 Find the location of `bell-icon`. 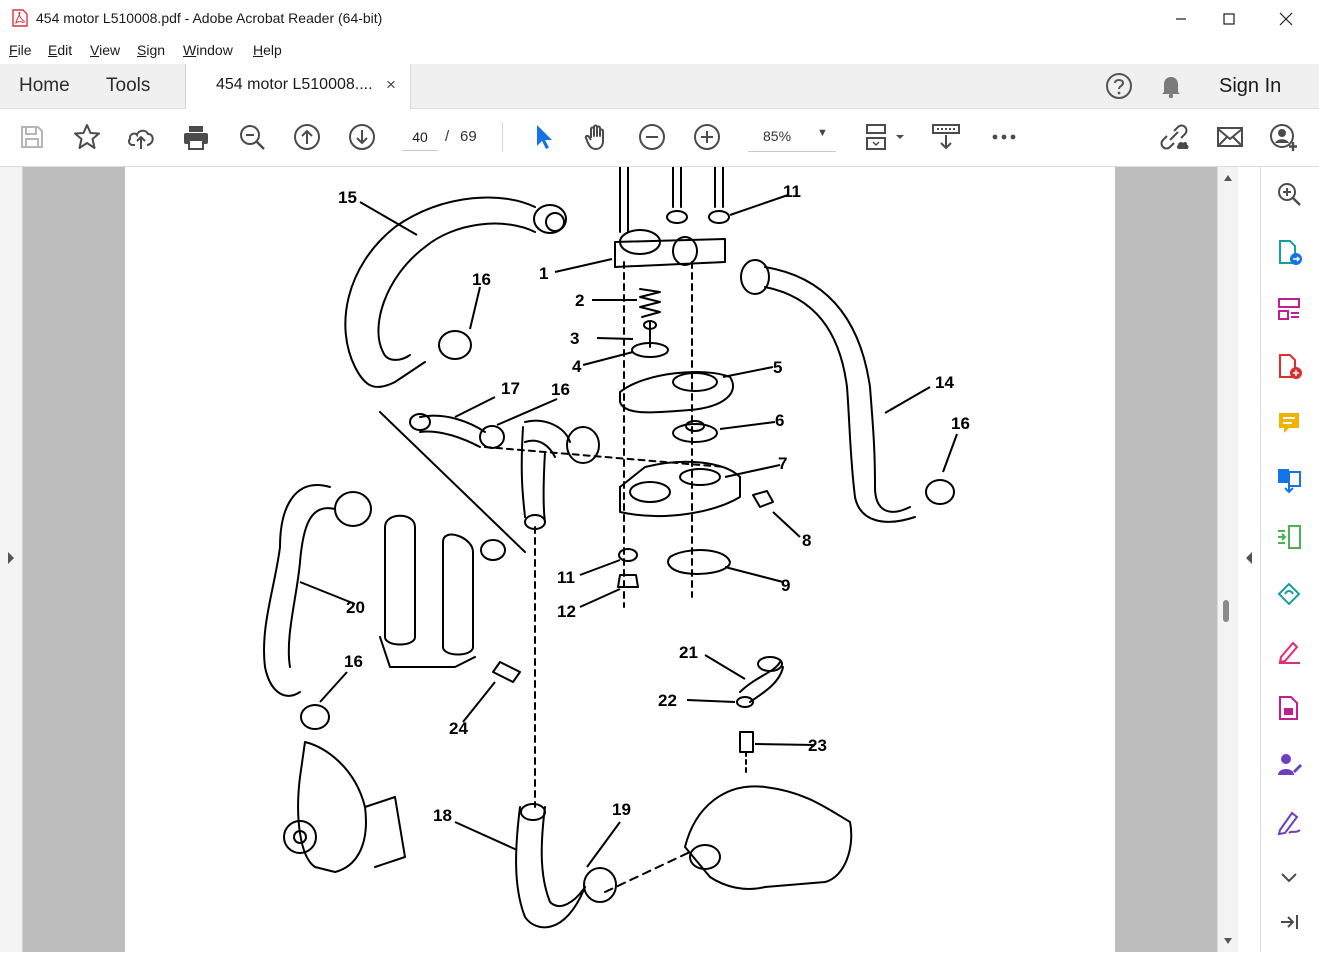

bell-icon is located at coordinates (1171, 88).